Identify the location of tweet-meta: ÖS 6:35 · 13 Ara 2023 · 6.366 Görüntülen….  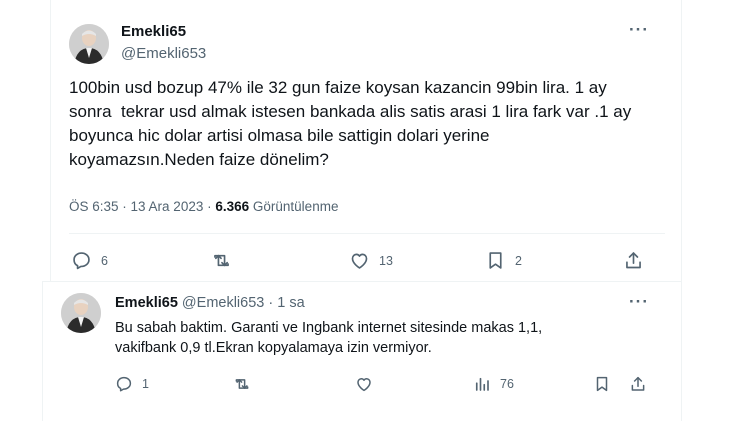
(203, 206).